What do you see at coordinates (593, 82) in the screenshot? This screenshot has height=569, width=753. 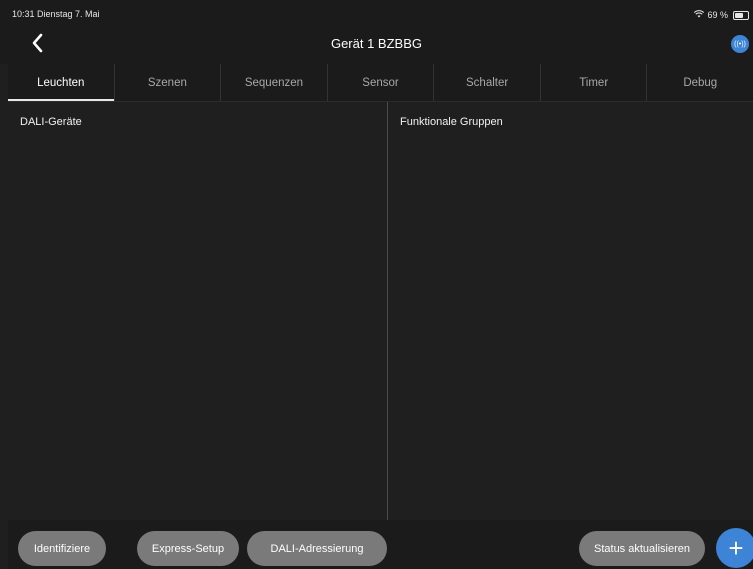 I see `tab-timer: Timer` at bounding box center [593, 82].